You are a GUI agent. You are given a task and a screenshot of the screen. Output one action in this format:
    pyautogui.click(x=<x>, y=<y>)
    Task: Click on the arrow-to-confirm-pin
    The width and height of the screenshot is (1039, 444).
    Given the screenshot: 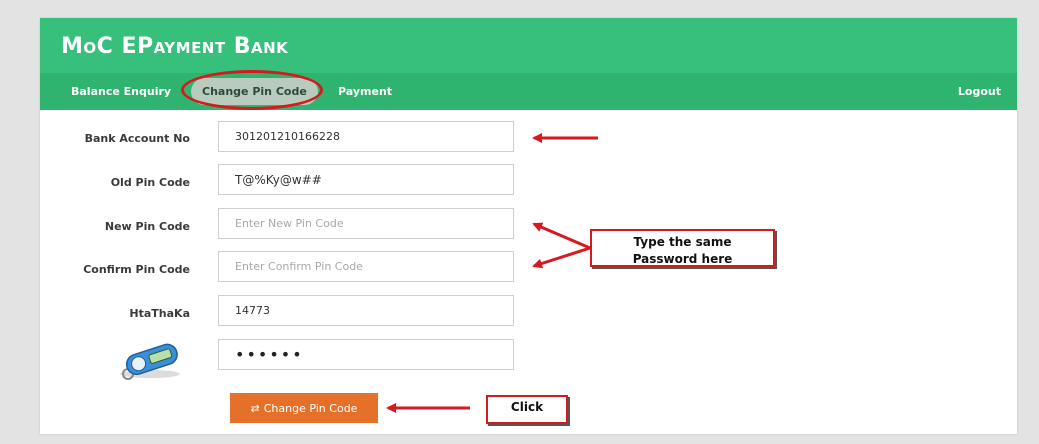 What is the action you would take?
    pyautogui.click(x=561, y=257)
    